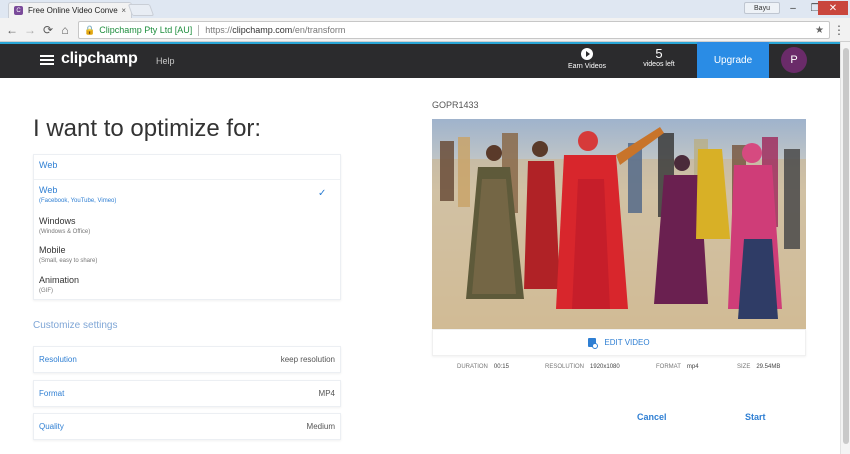  Describe the element at coordinates (652, 417) in the screenshot. I see `cancel-button: Cancel` at that location.